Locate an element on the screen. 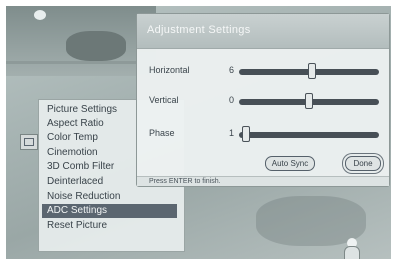 The height and width of the screenshot is (265, 396). phase-slider is located at coordinates (309, 134).